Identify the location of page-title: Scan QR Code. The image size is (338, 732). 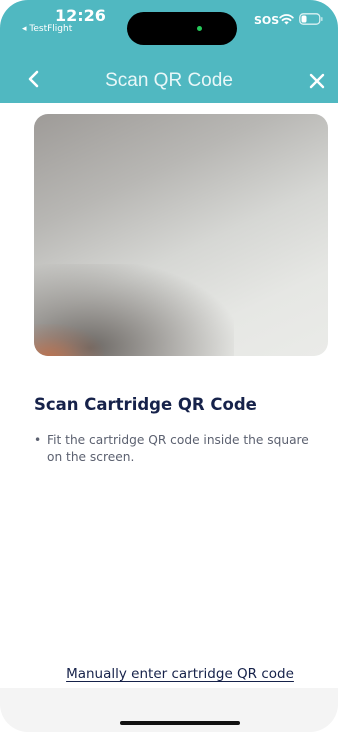
(169, 80).